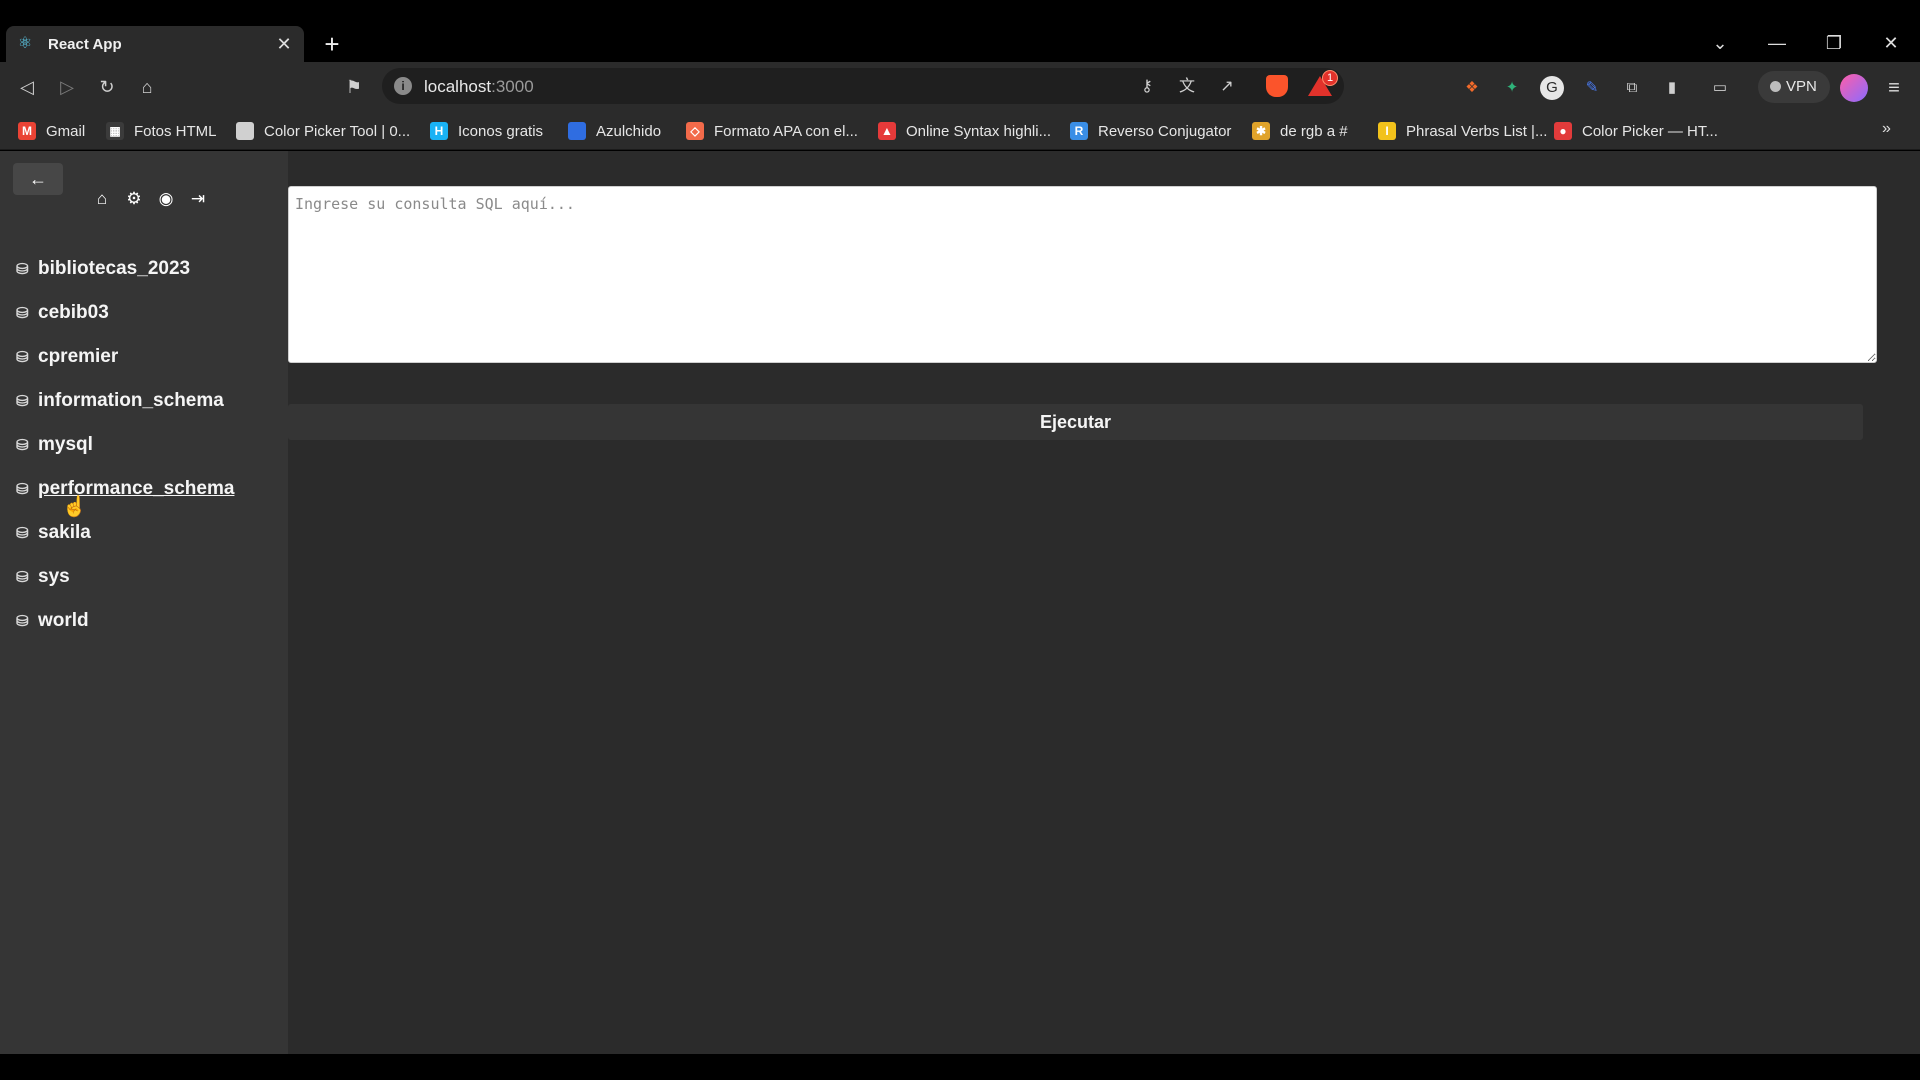 This screenshot has height=1080, width=1920. Describe the element at coordinates (863, 86) in the screenshot. I see `address-bar: i localhost:3000 ⚷ 文 ↗ 1` at that location.